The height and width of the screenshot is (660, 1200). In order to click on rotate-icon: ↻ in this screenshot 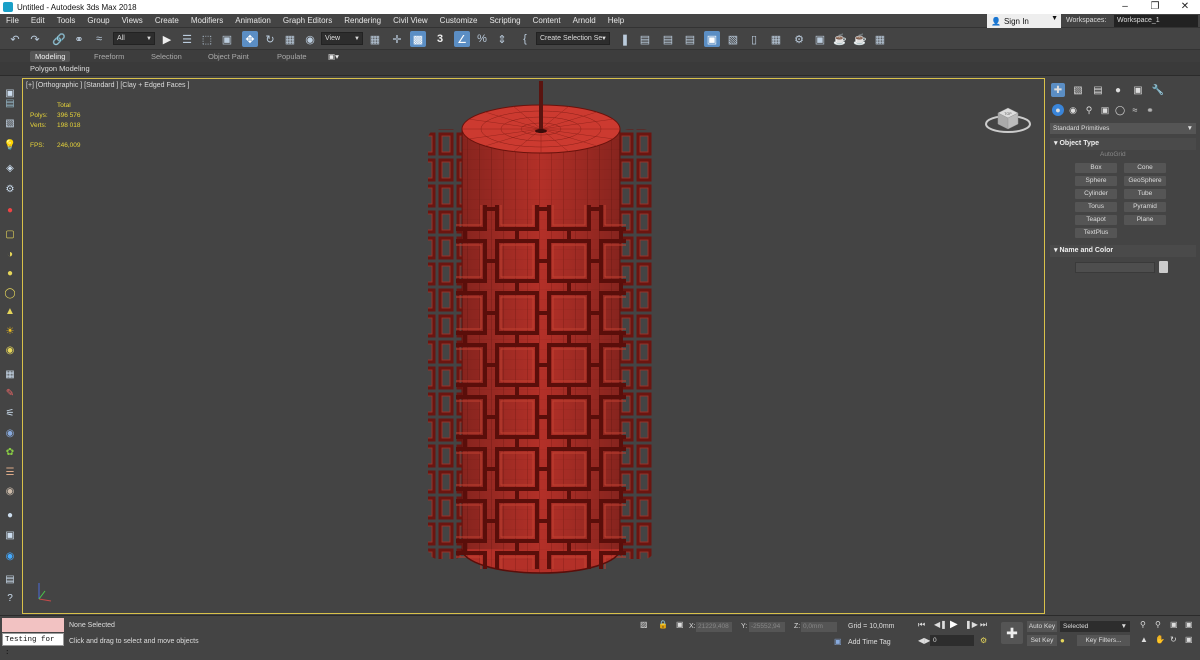, I will do `click(270, 39)`.